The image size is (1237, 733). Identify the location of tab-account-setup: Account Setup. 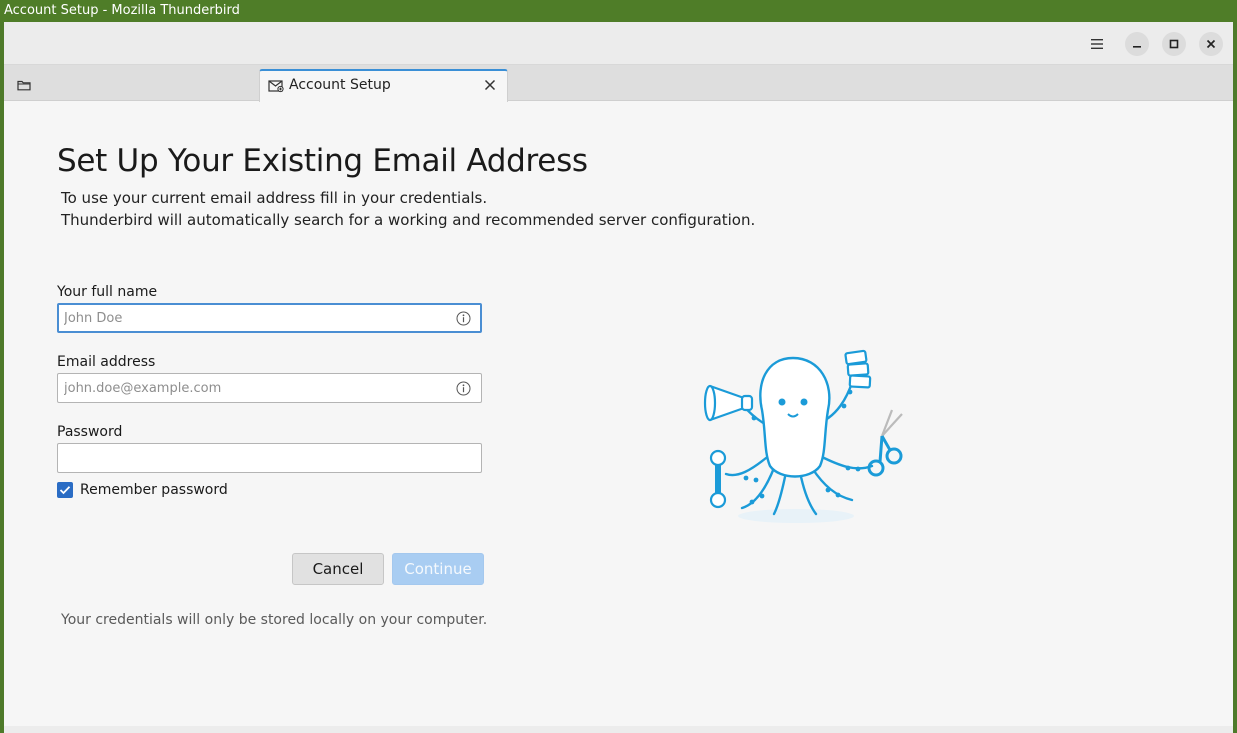
(383, 85).